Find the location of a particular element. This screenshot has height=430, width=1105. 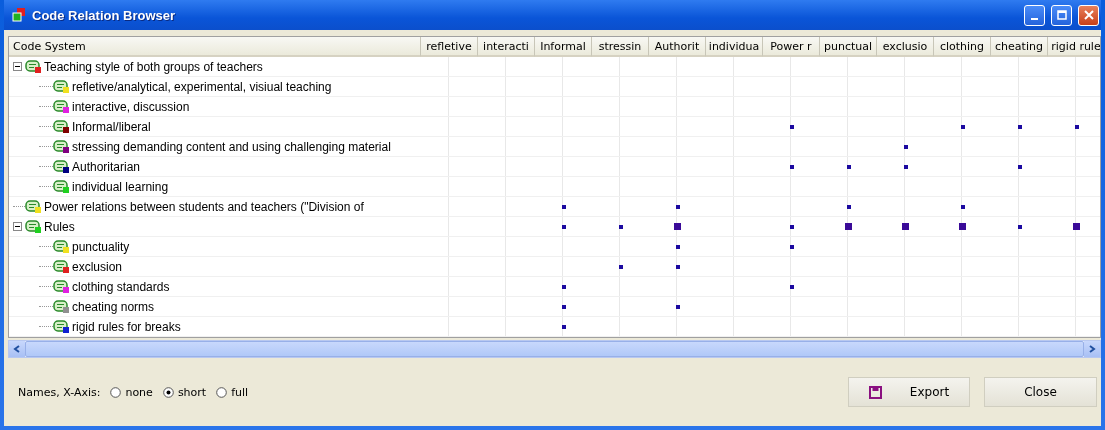

column-header: Informal is located at coordinates (563, 47).